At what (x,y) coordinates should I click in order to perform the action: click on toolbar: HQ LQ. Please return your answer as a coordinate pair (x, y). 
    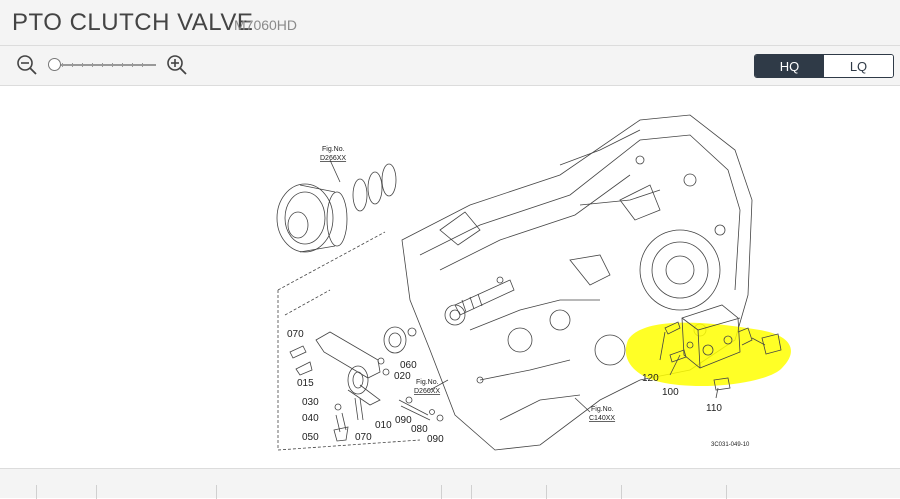
    Looking at the image, I should click on (450, 66).